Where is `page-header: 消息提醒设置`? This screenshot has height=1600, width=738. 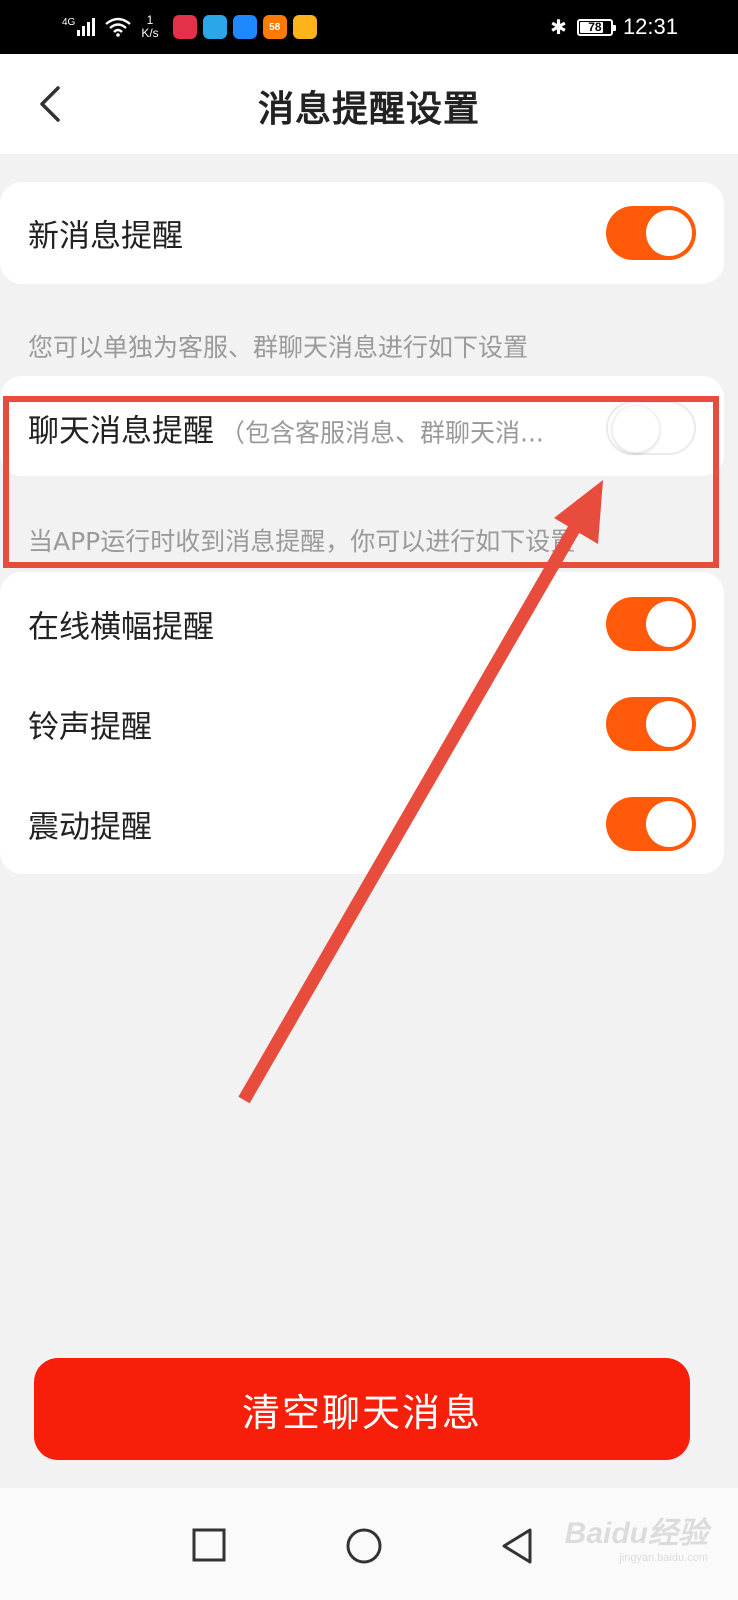
page-header: 消息提醒设置 is located at coordinates (369, 104).